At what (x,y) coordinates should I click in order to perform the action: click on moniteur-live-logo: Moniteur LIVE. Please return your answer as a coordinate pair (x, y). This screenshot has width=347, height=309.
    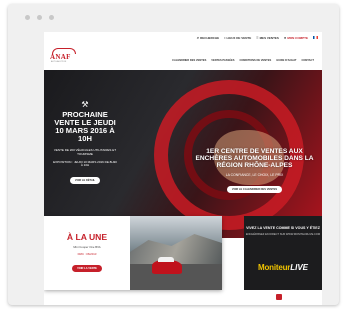
    Looking at the image, I should click on (283, 267).